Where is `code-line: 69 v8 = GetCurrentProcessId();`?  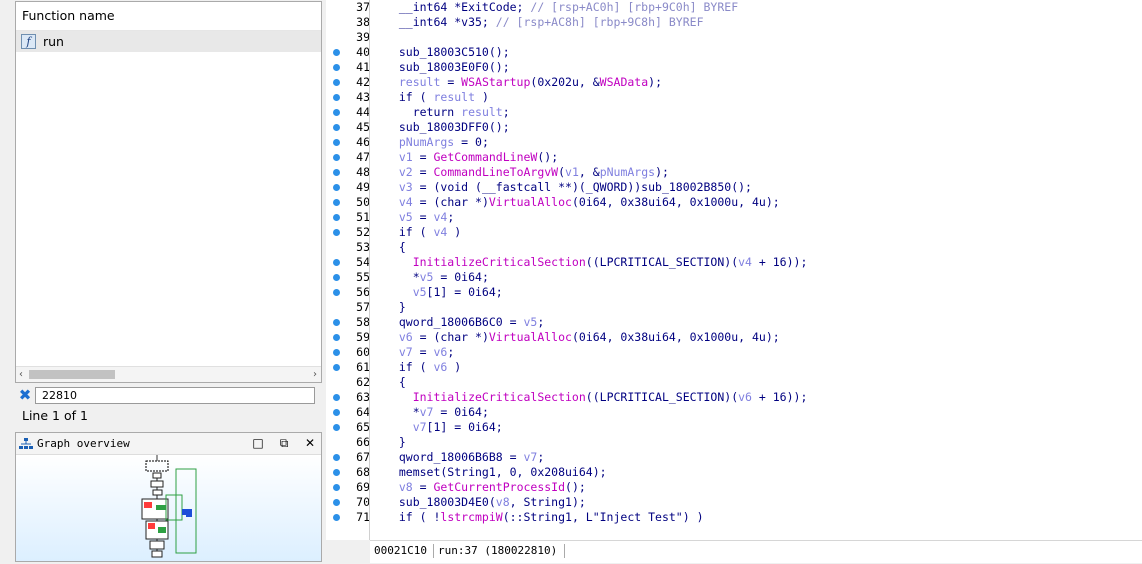 code-line: 69 v8 = GetCurrentProcessId(); is located at coordinates (734, 487).